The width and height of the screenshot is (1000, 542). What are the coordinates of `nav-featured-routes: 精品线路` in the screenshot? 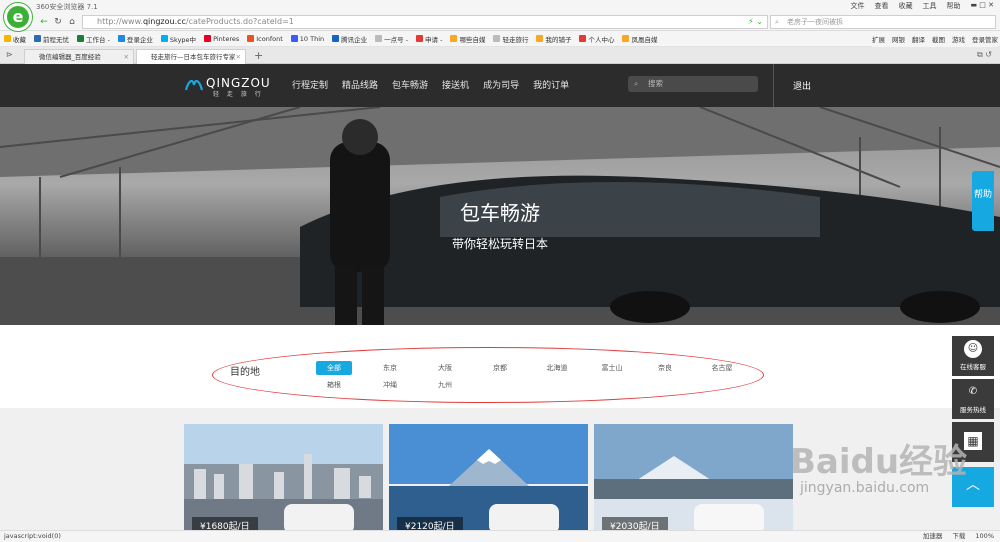 It's located at (360, 84).